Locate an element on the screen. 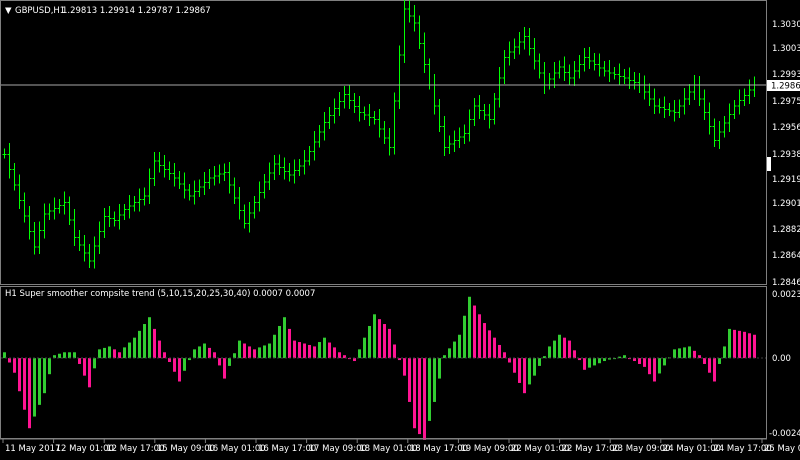 The image size is (800, 460). price-axis-label: 1.30305 is located at coordinates (786, 25).